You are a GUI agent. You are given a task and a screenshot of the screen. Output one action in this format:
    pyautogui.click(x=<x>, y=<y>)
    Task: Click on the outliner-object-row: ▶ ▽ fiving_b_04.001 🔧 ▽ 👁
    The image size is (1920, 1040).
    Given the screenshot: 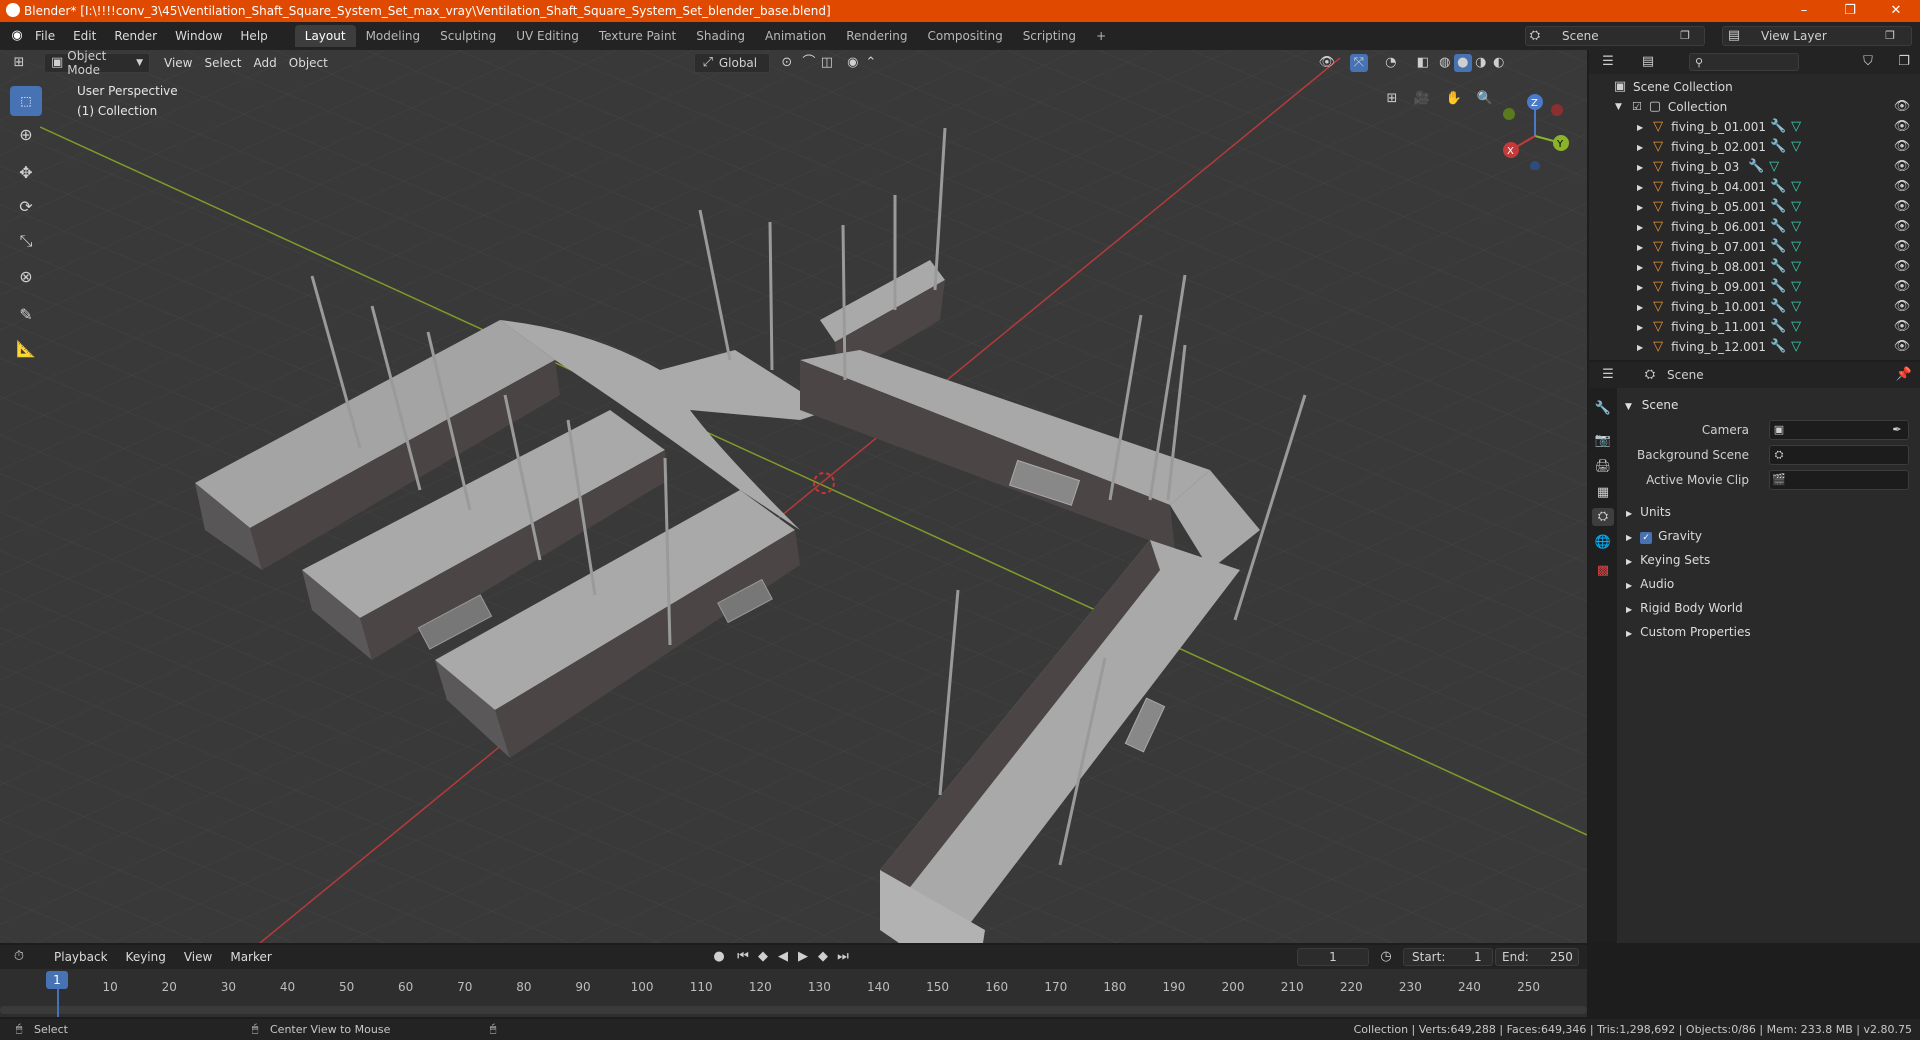 What is the action you would take?
    pyautogui.click(x=1754, y=187)
    